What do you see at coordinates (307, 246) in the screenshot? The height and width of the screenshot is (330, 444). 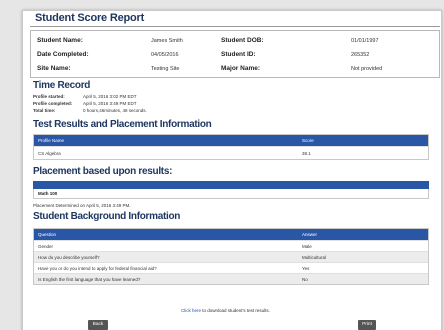 I see `answer-cell: Male` at bounding box center [307, 246].